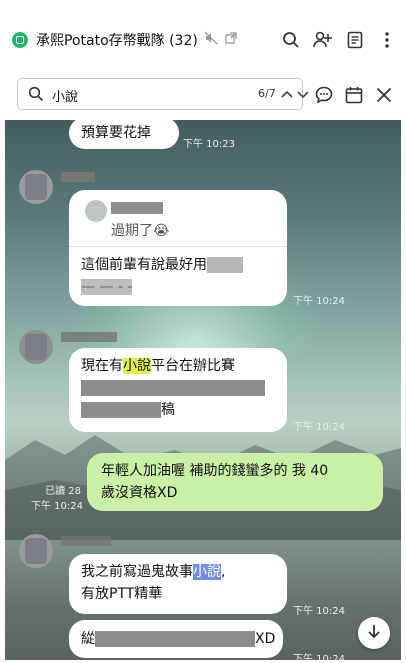 This screenshot has width=406, height=663. What do you see at coordinates (267, 93) in the screenshot?
I see `search-result-count: 6/7` at bounding box center [267, 93].